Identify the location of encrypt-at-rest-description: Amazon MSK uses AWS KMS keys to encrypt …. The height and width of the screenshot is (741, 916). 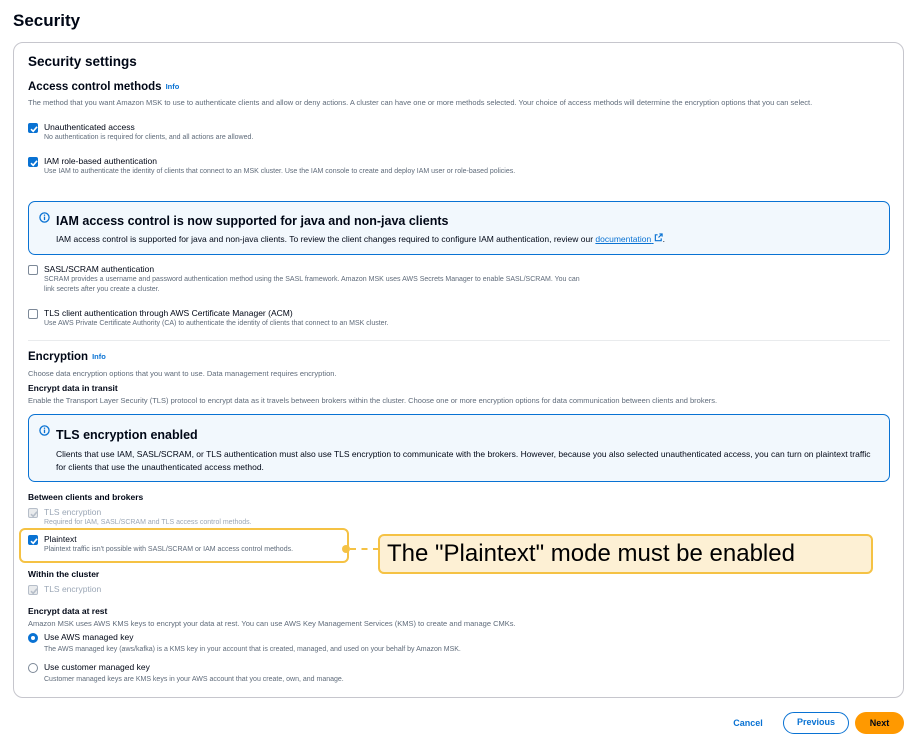
(272, 623).